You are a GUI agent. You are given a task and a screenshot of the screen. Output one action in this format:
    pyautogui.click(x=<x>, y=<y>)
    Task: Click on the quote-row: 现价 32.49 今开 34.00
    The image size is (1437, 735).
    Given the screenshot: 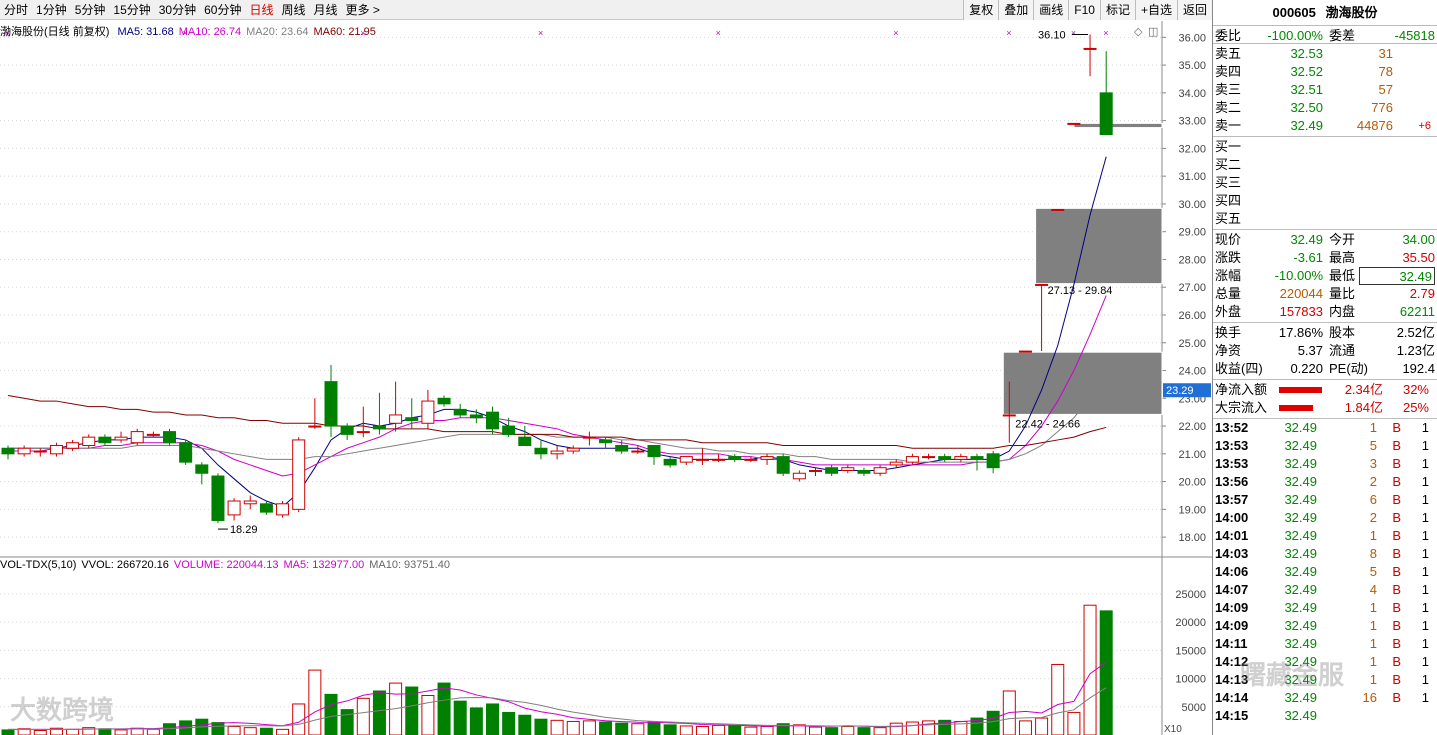 What is the action you would take?
    pyautogui.click(x=1325, y=240)
    